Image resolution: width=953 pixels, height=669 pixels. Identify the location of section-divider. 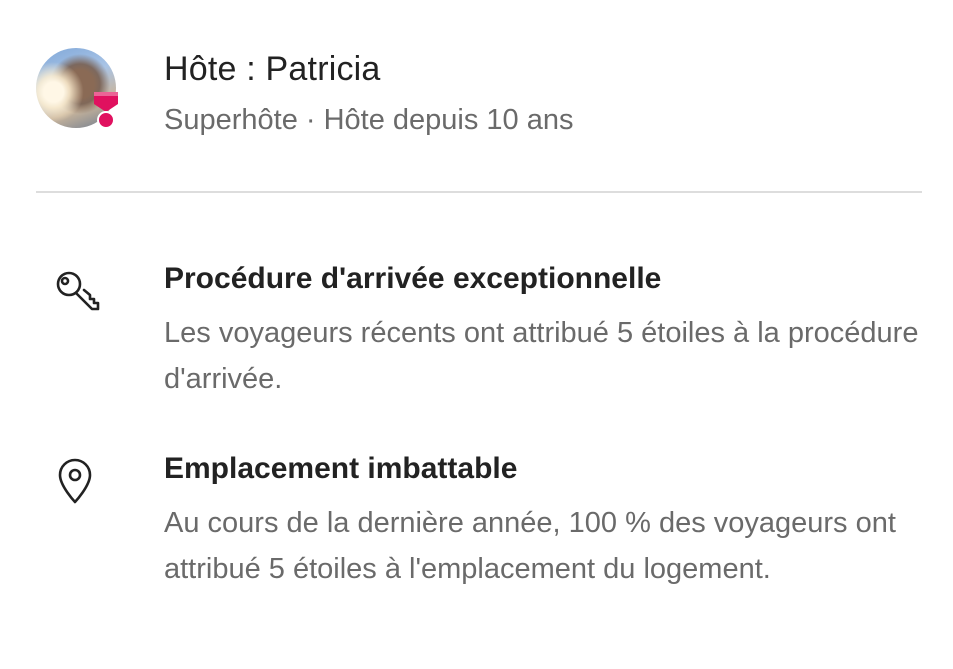
(479, 192).